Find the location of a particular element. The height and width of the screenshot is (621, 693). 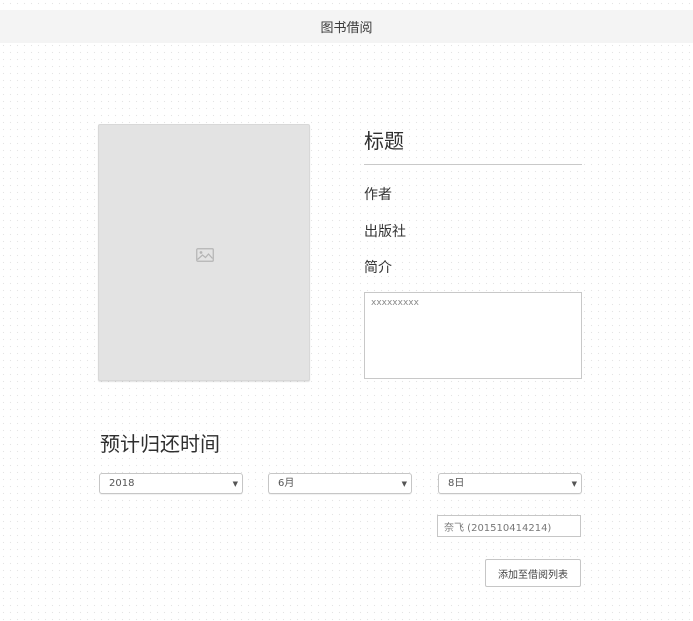

add-to-borrow-list-button: 添加至借阅列表 is located at coordinates (533, 573).